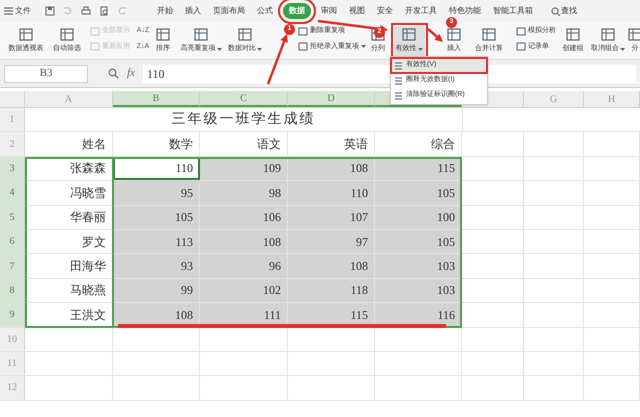  What do you see at coordinates (243, 120) in the screenshot?
I see `sheet-title: 三年级一班学生成绩` at bounding box center [243, 120].